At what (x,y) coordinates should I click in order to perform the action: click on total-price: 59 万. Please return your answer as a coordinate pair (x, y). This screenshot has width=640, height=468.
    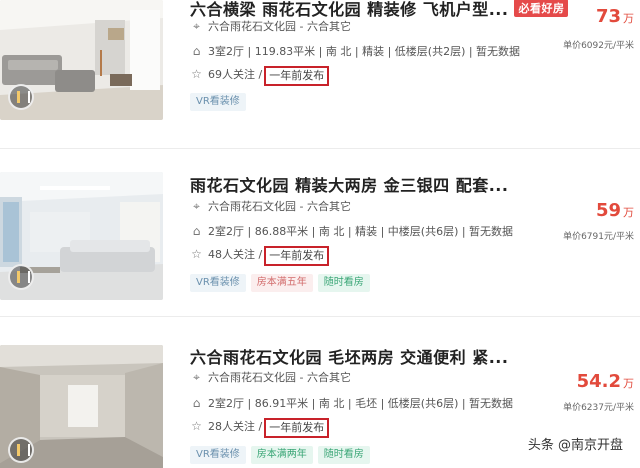
    Looking at the image, I should click on (614, 210).